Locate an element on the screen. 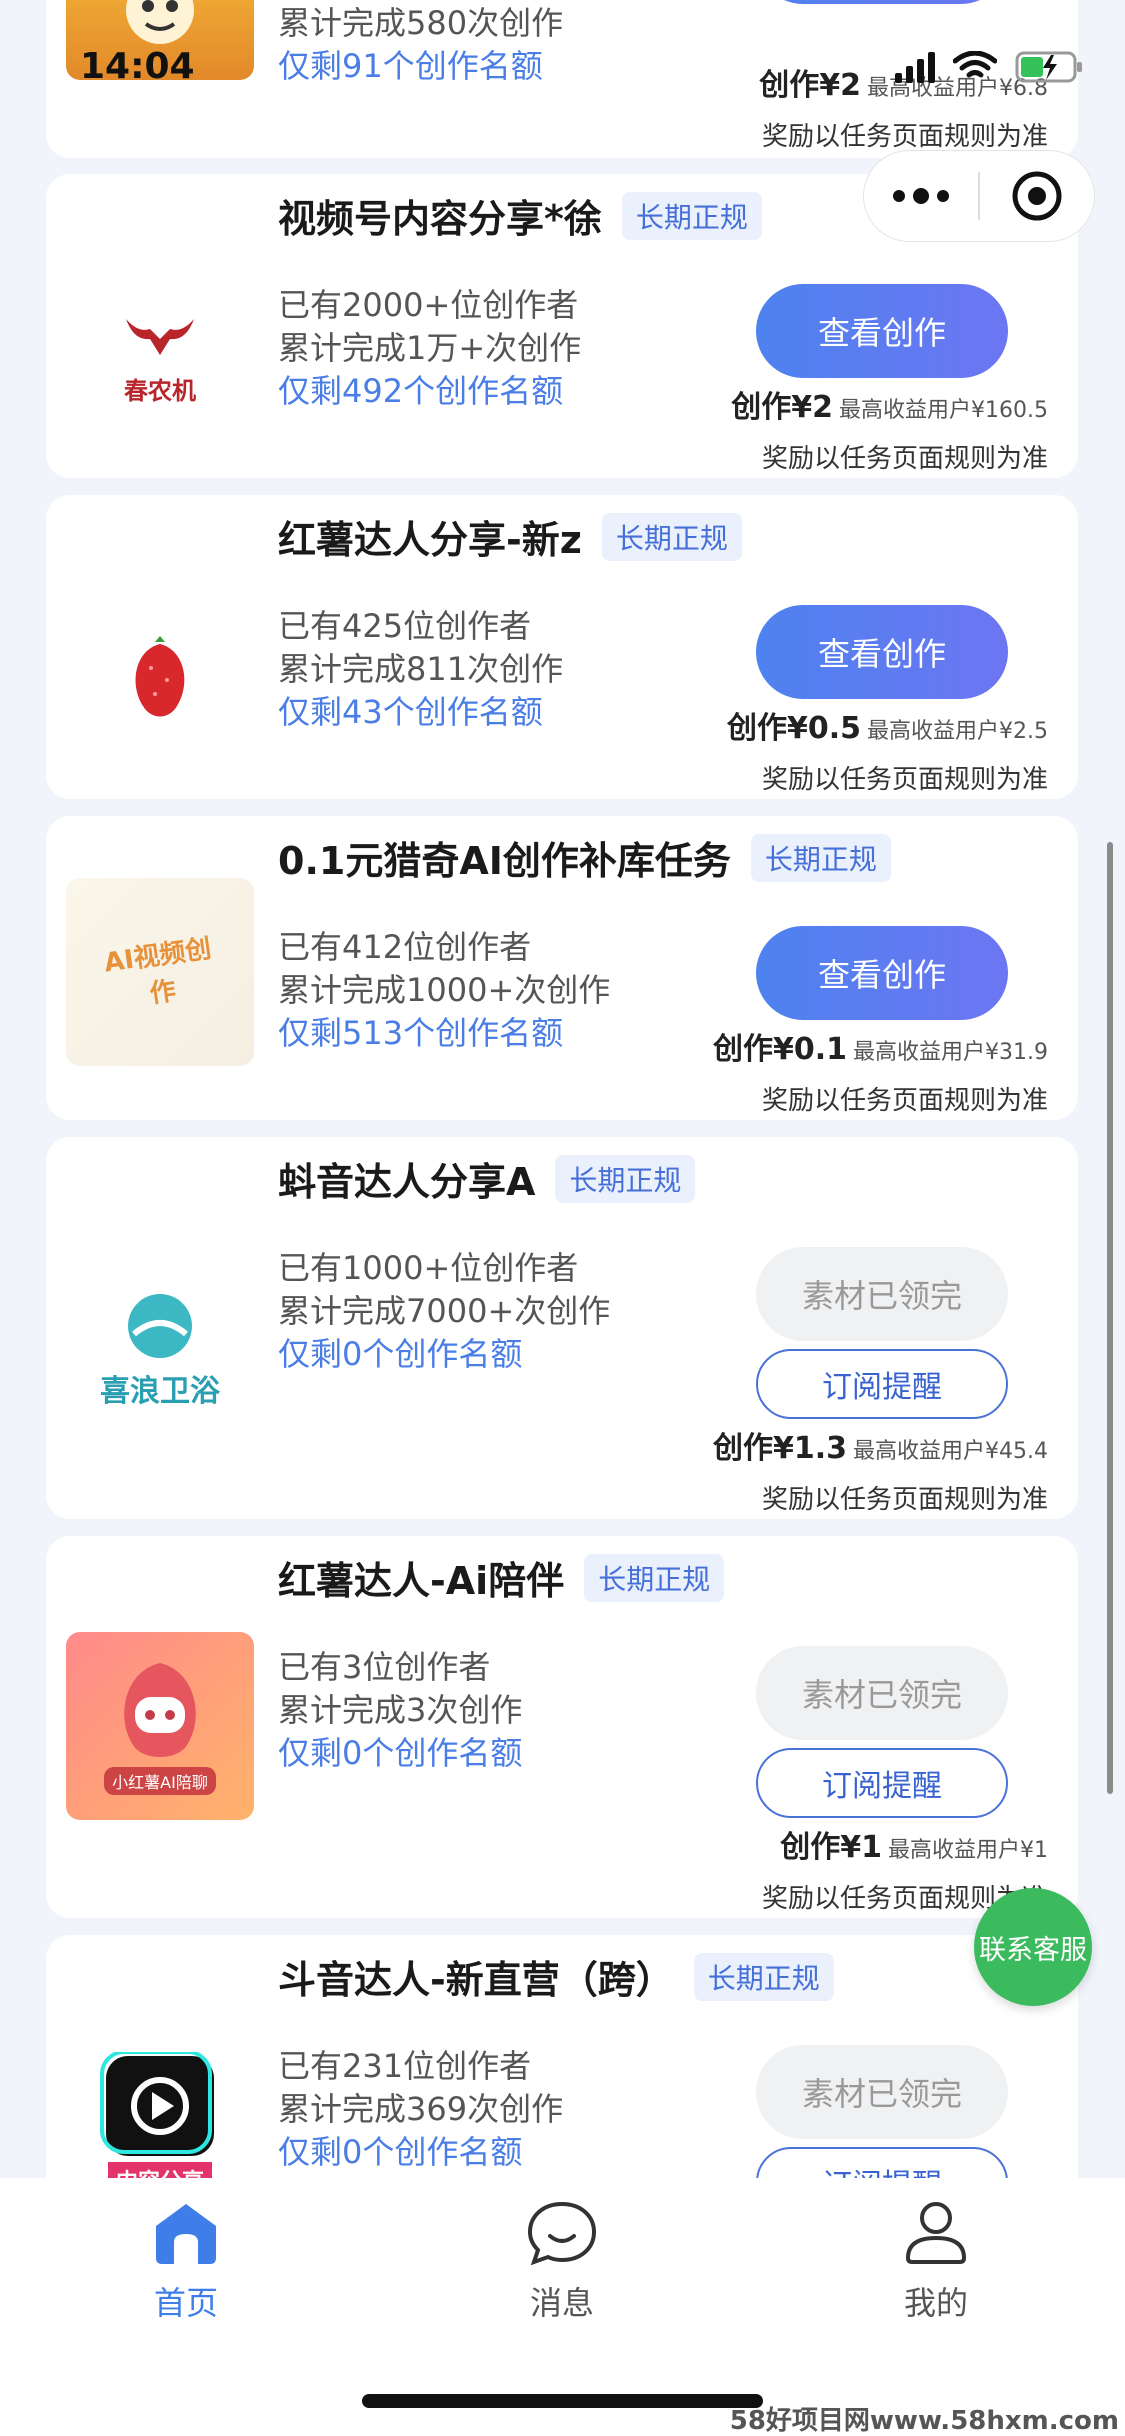  task-creators: 已有2000+位创作者 is located at coordinates (428, 305).